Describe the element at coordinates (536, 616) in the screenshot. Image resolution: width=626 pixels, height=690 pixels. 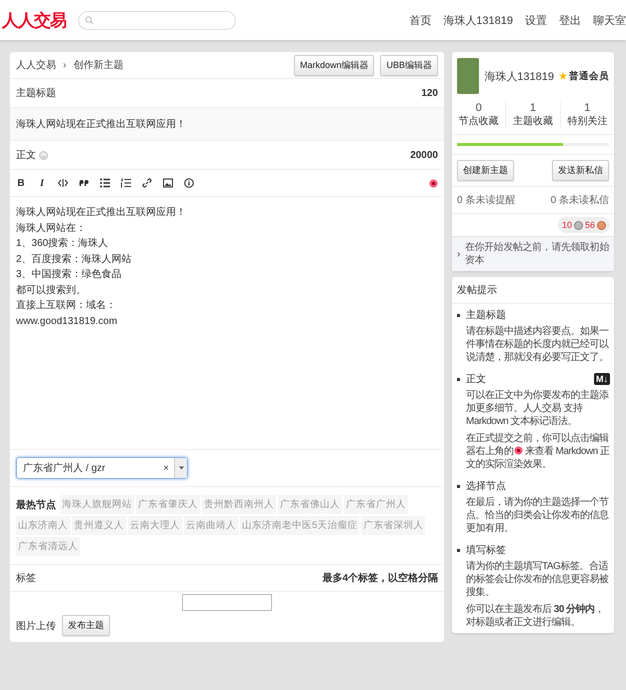
I see `tip-text: 你可以在主题发布后 30 分钟内，对标题或者正文进行编辑。` at that location.